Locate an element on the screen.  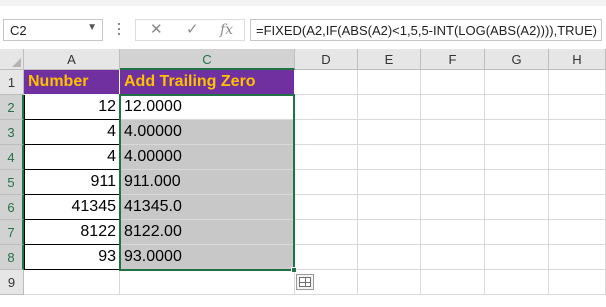
chevron-down-icon: ▼ is located at coordinates (92, 27).